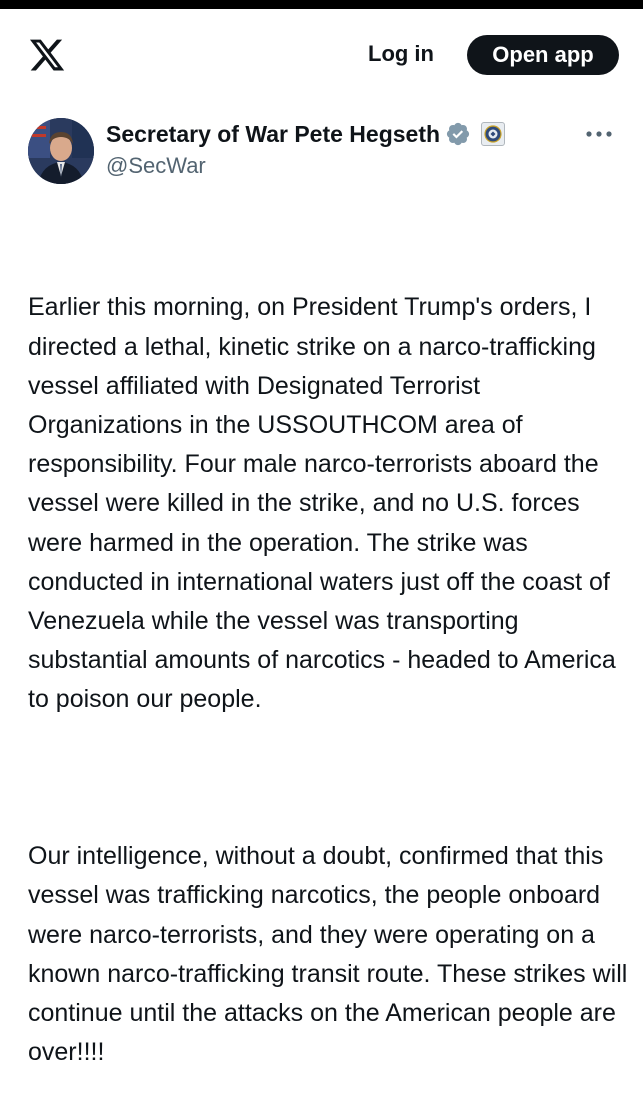 The width and height of the screenshot is (643, 1112). I want to click on display-name-row: Secretary of War Pete Hegseth, so click(306, 134).